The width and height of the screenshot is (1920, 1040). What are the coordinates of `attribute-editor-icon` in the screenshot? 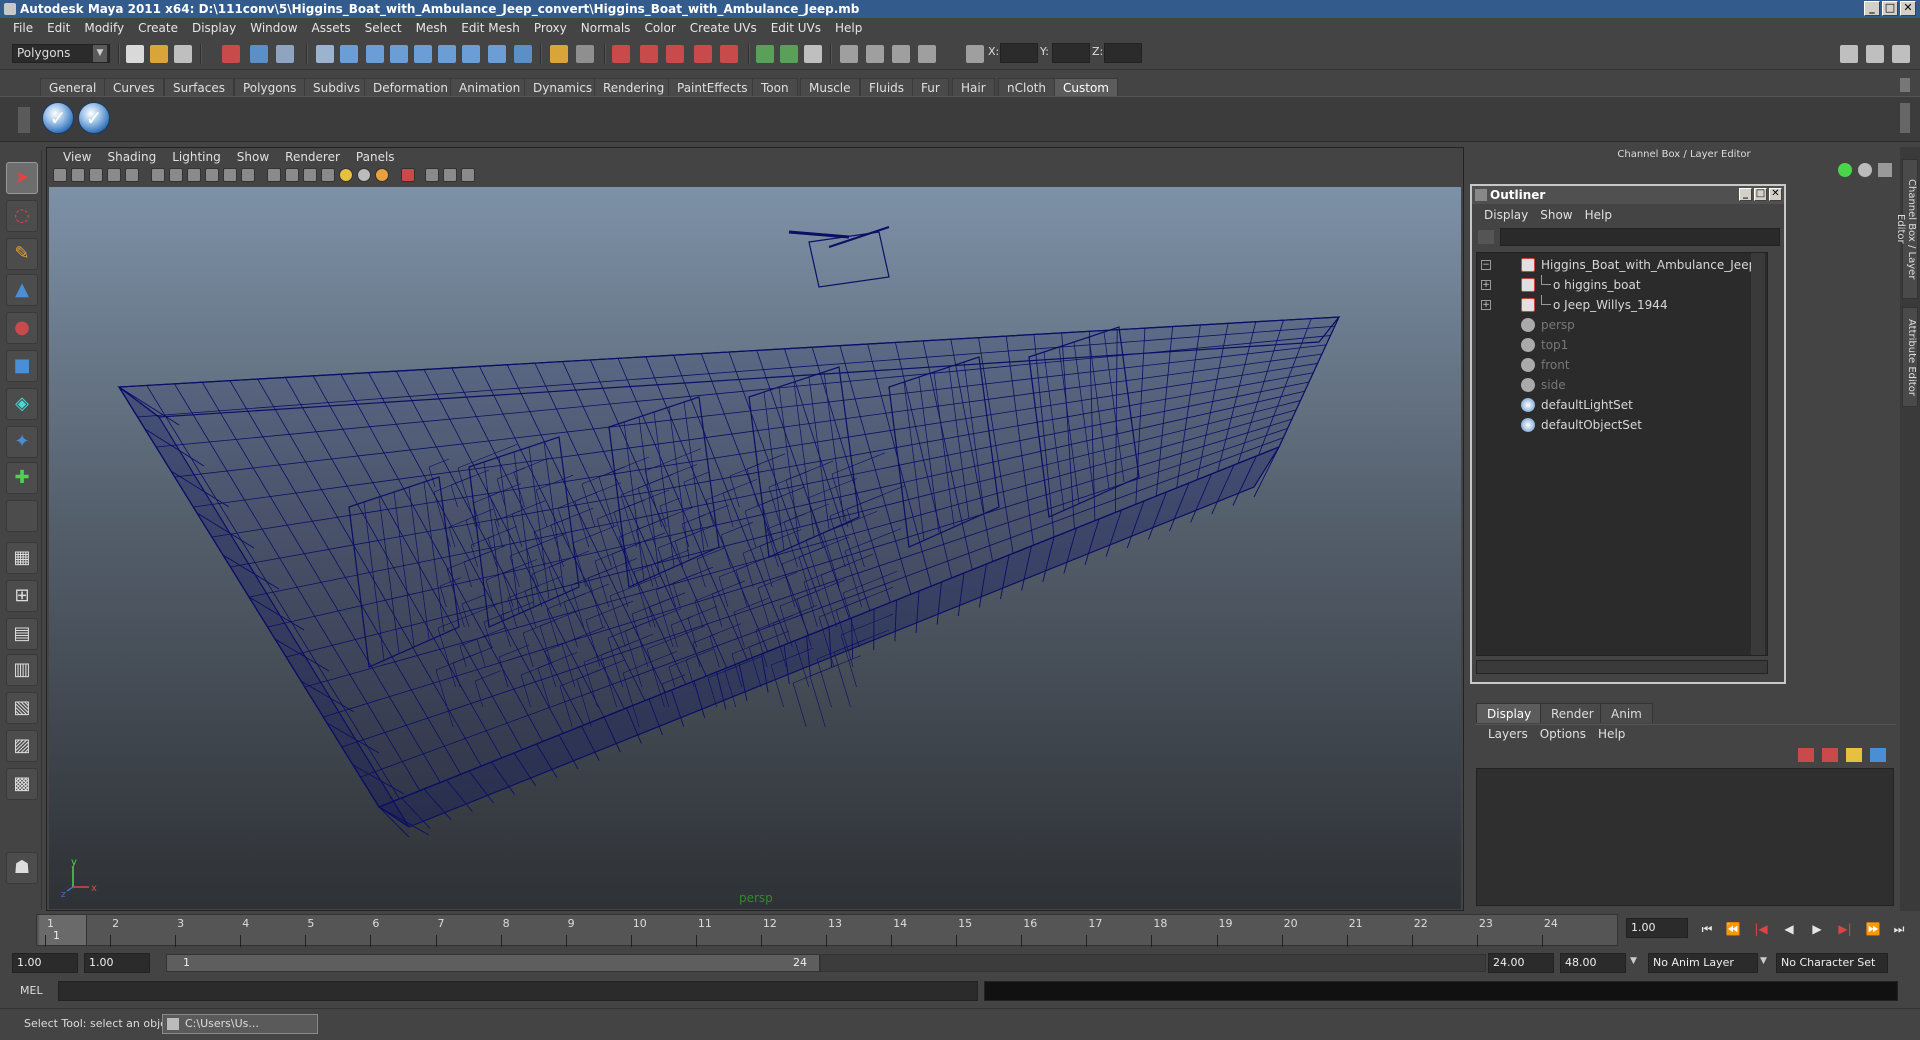 It's located at (849, 54).